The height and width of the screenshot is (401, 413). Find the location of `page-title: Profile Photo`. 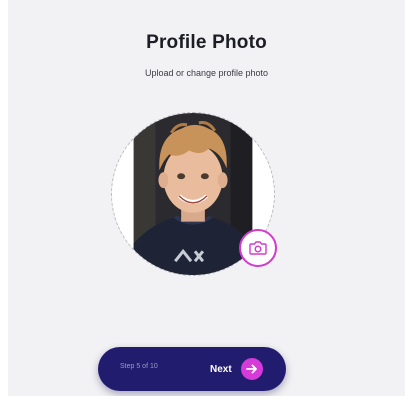

page-title: Profile Photo is located at coordinates (206, 42).